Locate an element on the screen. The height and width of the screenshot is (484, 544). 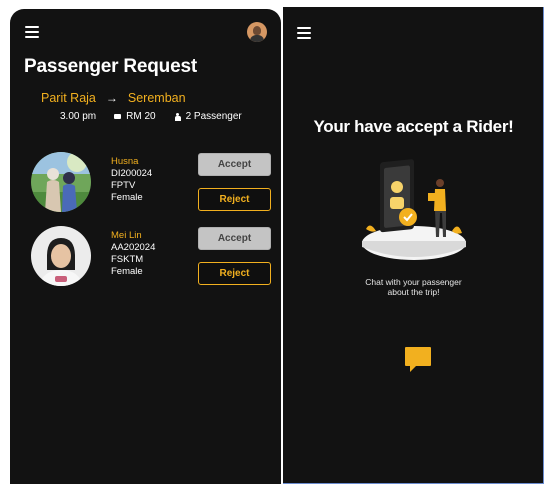
trip-price: RM 20 is located at coordinates (141, 116).